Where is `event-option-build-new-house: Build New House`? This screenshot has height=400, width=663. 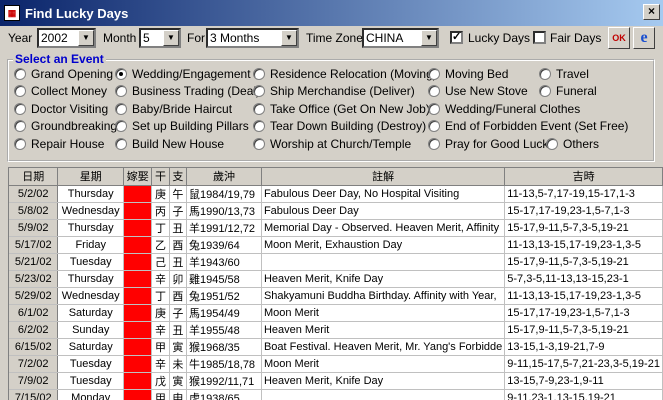 event-option-build-new-house: Build New House is located at coordinates (169, 144).